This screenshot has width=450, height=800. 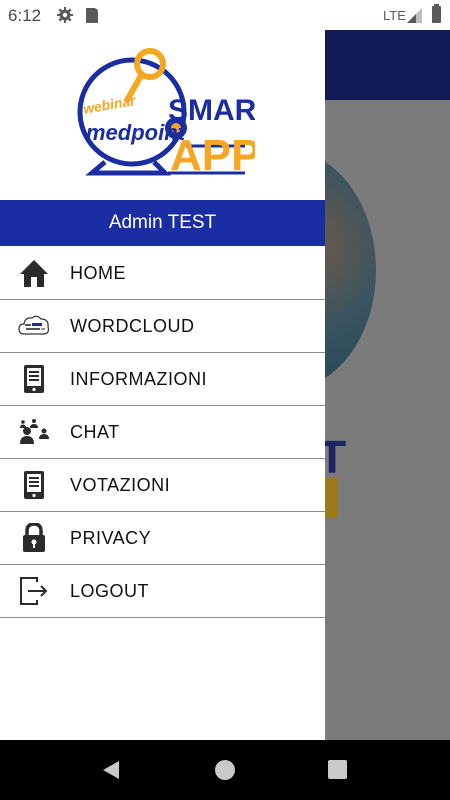 What do you see at coordinates (34, 538) in the screenshot?
I see `lock-icon` at bounding box center [34, 538].